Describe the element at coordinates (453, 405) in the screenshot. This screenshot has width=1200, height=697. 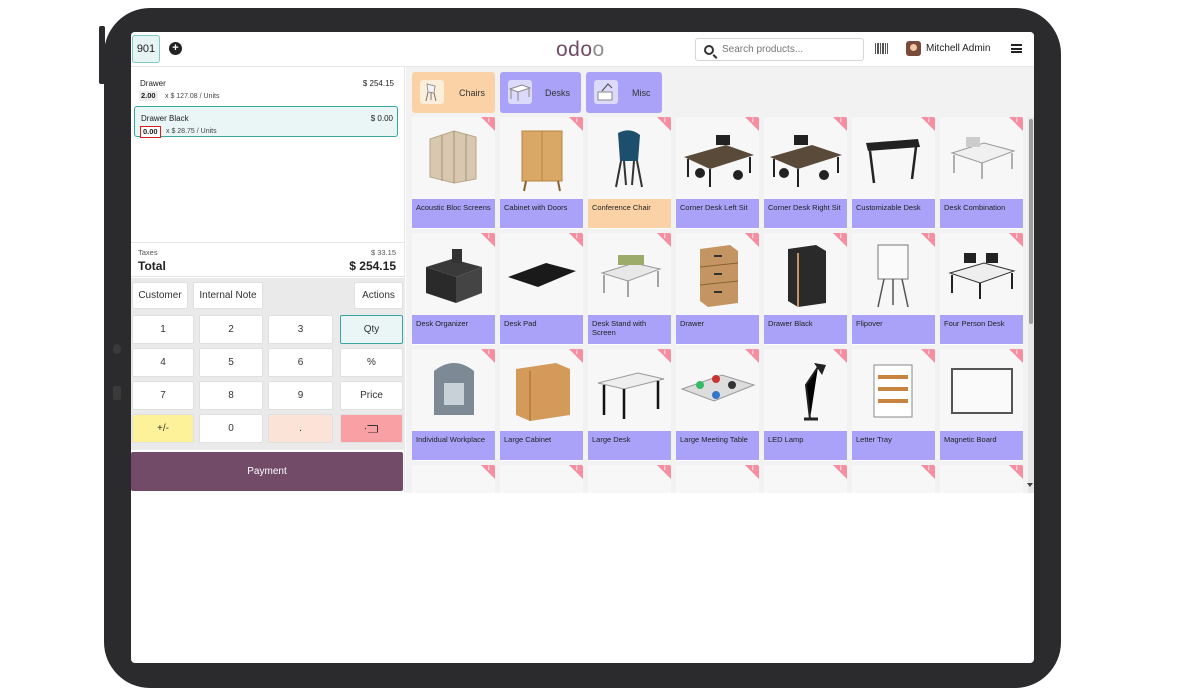
I see `product-card: i Individual Workplace` at that location.